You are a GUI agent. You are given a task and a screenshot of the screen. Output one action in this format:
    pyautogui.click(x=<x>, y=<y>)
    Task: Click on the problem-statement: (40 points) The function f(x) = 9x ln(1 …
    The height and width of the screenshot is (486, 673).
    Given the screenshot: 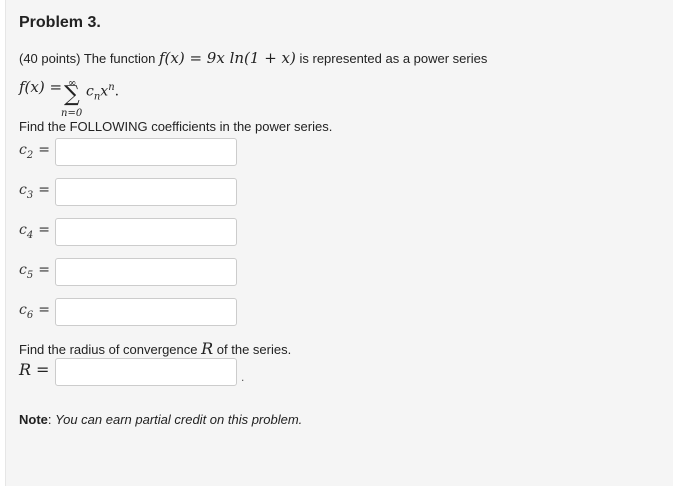 What is the action you would take?
    pyautogui.click(x=253, y=58)
    